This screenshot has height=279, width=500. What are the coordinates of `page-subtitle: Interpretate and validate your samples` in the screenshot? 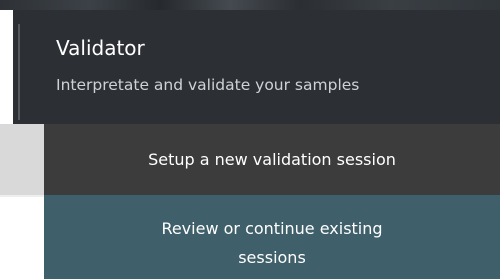 It's located at (208, 85).